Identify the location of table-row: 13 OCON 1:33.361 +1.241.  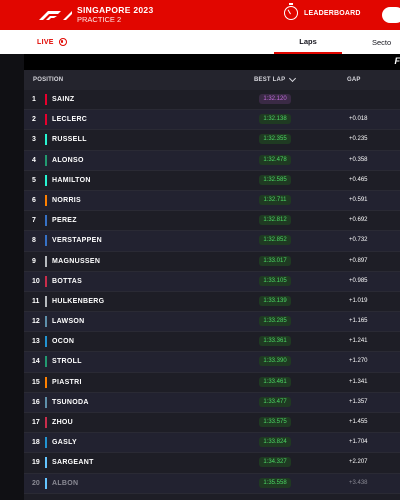
(212, 342).